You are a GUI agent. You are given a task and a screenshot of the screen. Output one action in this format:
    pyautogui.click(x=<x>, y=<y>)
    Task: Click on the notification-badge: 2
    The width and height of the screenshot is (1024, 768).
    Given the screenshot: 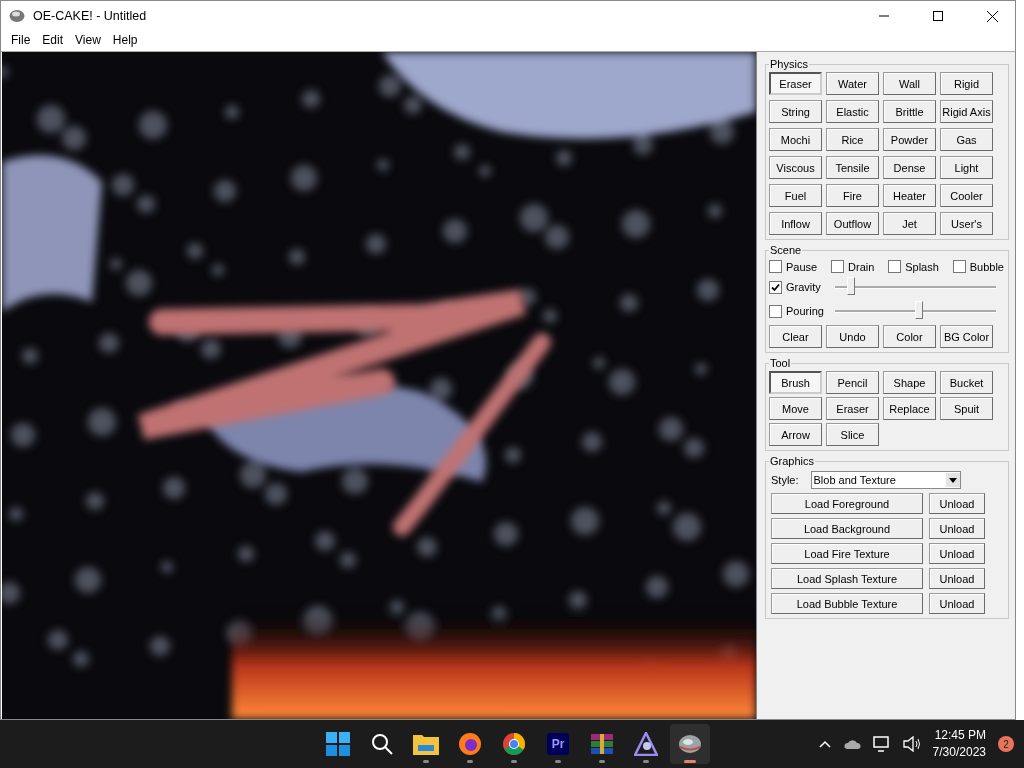 What is the action you would take?
    pyautogui.click(x=1006, y=744)
    